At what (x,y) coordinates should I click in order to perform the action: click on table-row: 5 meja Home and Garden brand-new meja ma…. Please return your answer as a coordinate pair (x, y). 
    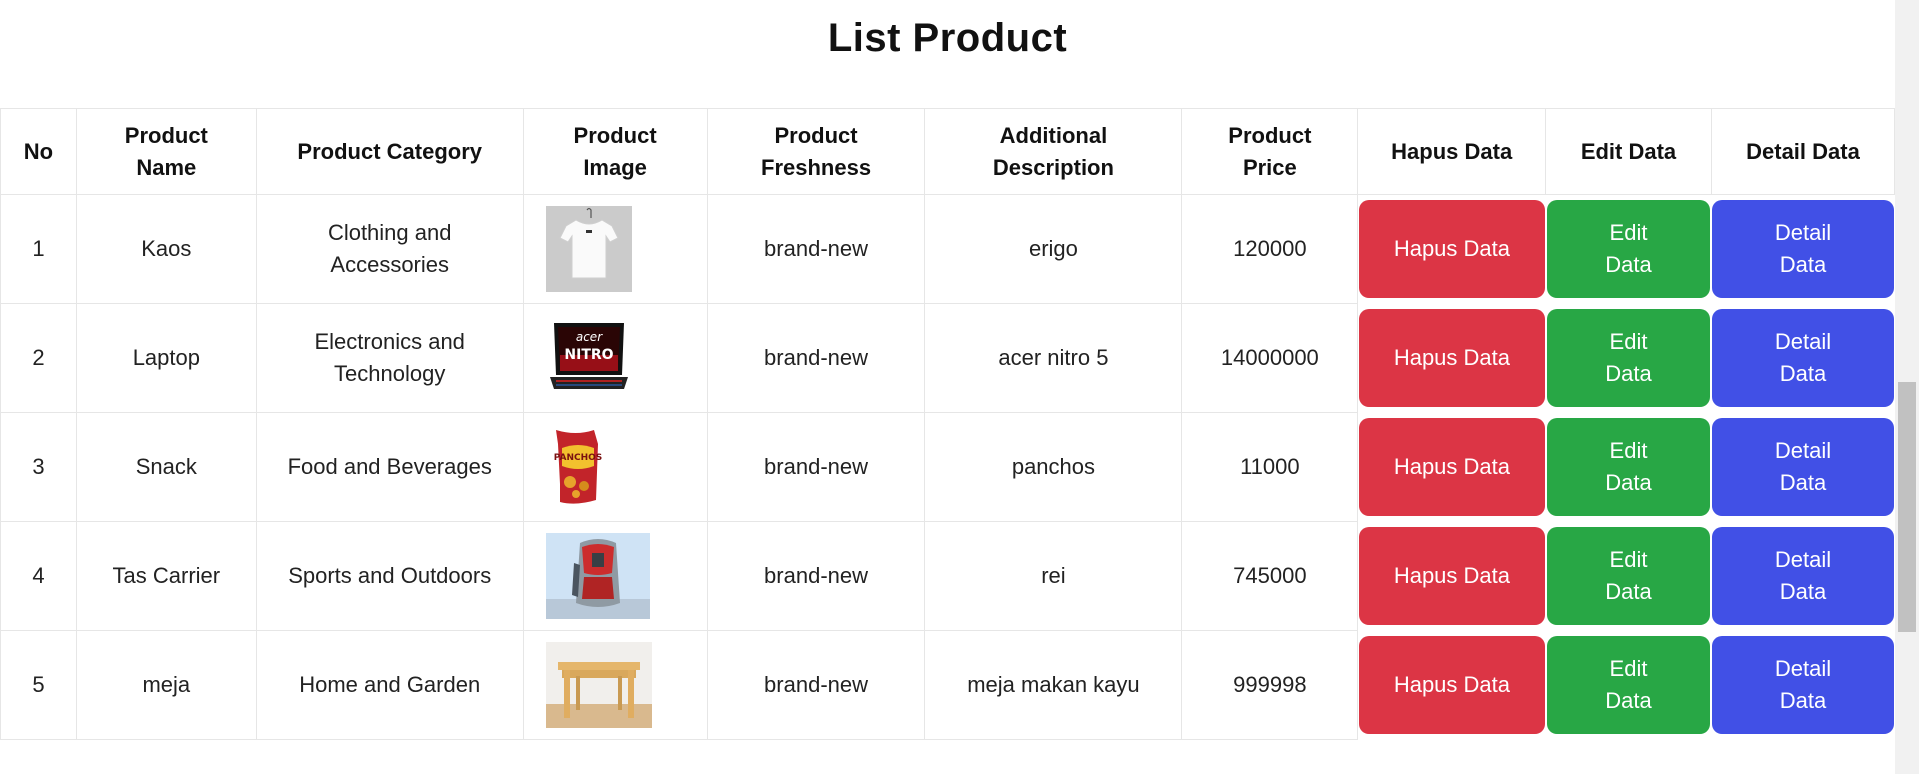
    Looking at the image, I should click on (947, 685).